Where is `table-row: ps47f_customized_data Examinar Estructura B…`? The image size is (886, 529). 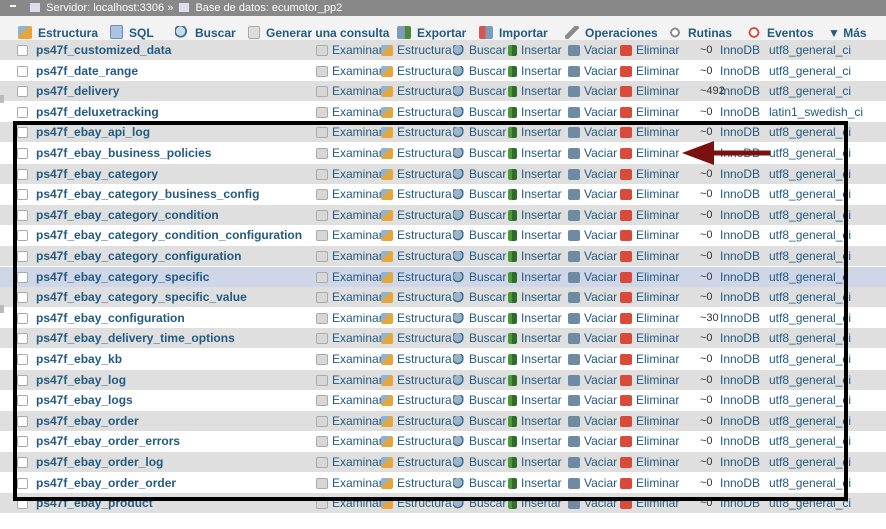 table-row: ps47f_customized_data Examinar Estructura B… is located at coordinates (443, 50).